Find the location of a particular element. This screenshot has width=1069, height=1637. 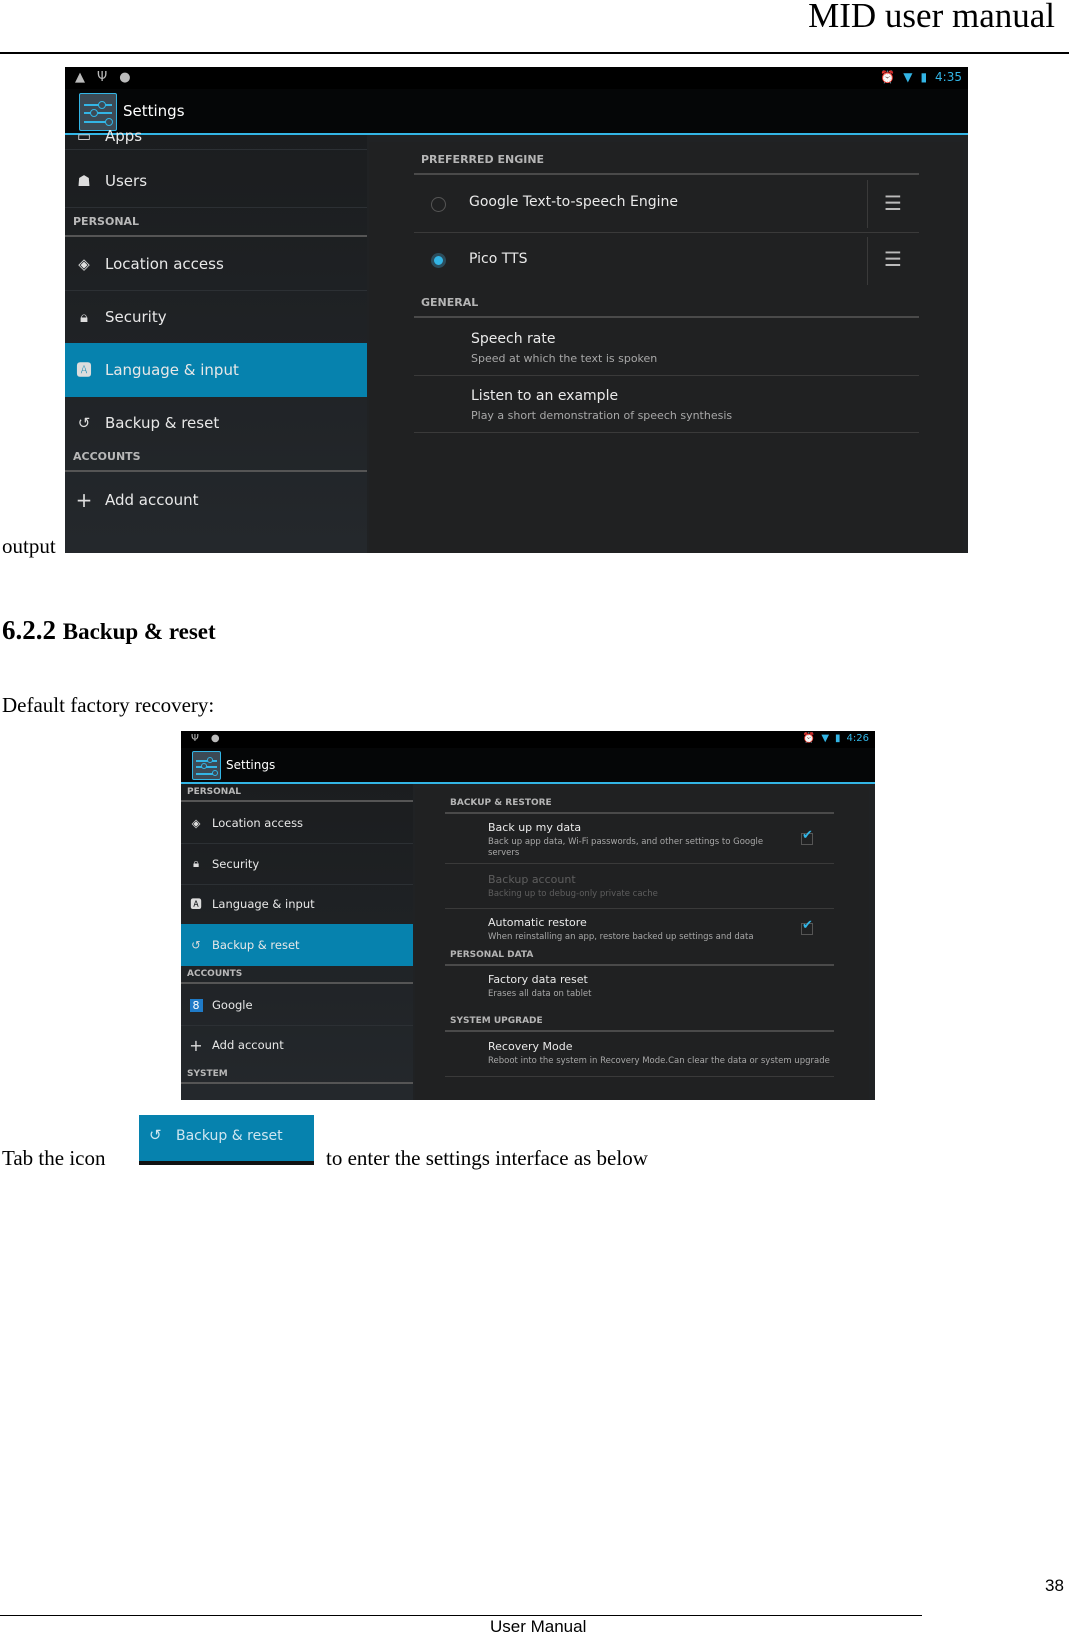

setting-title: Back up my data is located at coordinates (535, 827).